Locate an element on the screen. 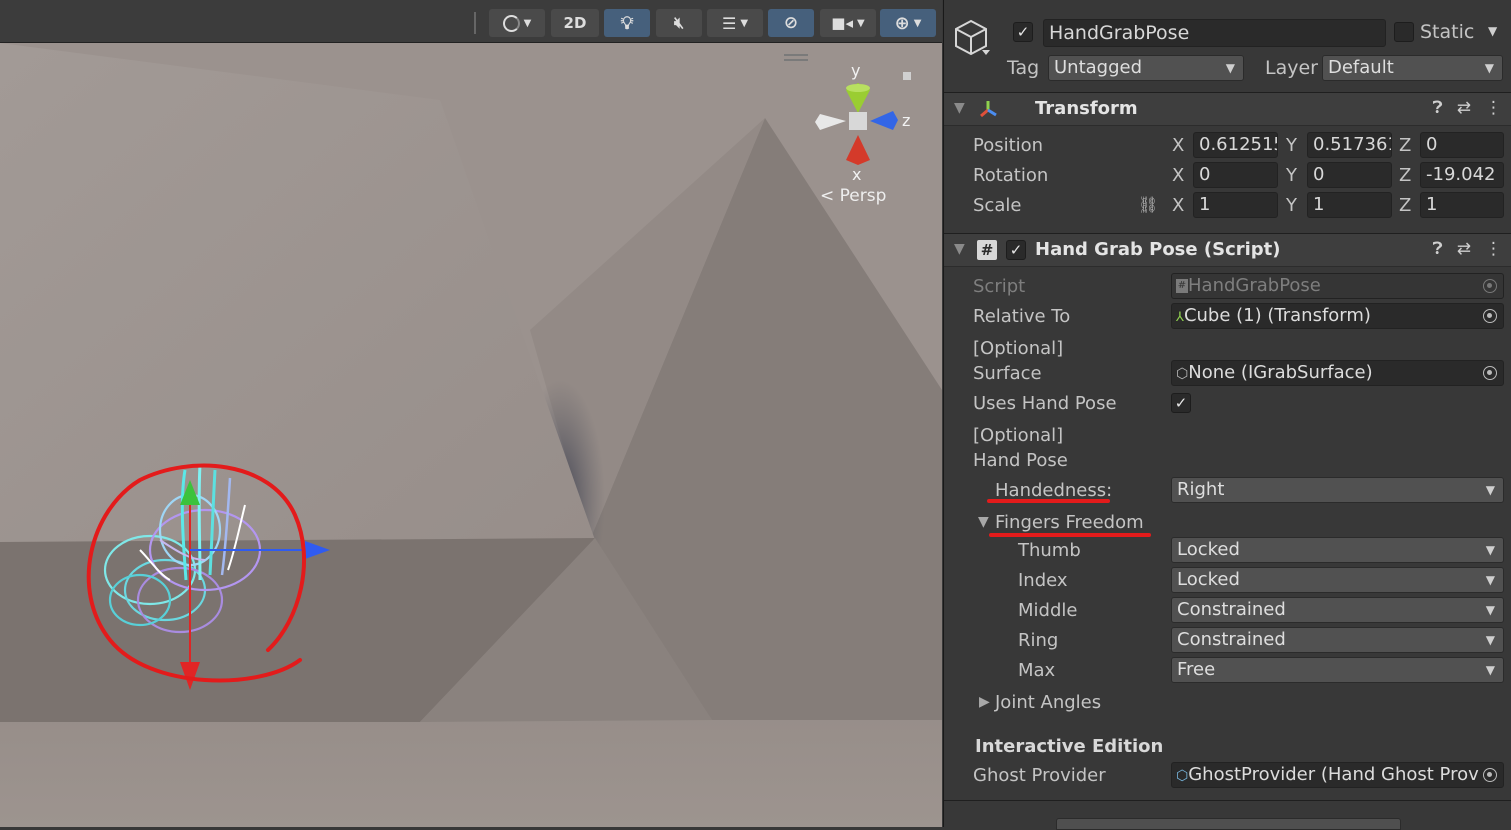  optional-hand-pose-label-1: [Optional] is located at coordinates (1018, 435).